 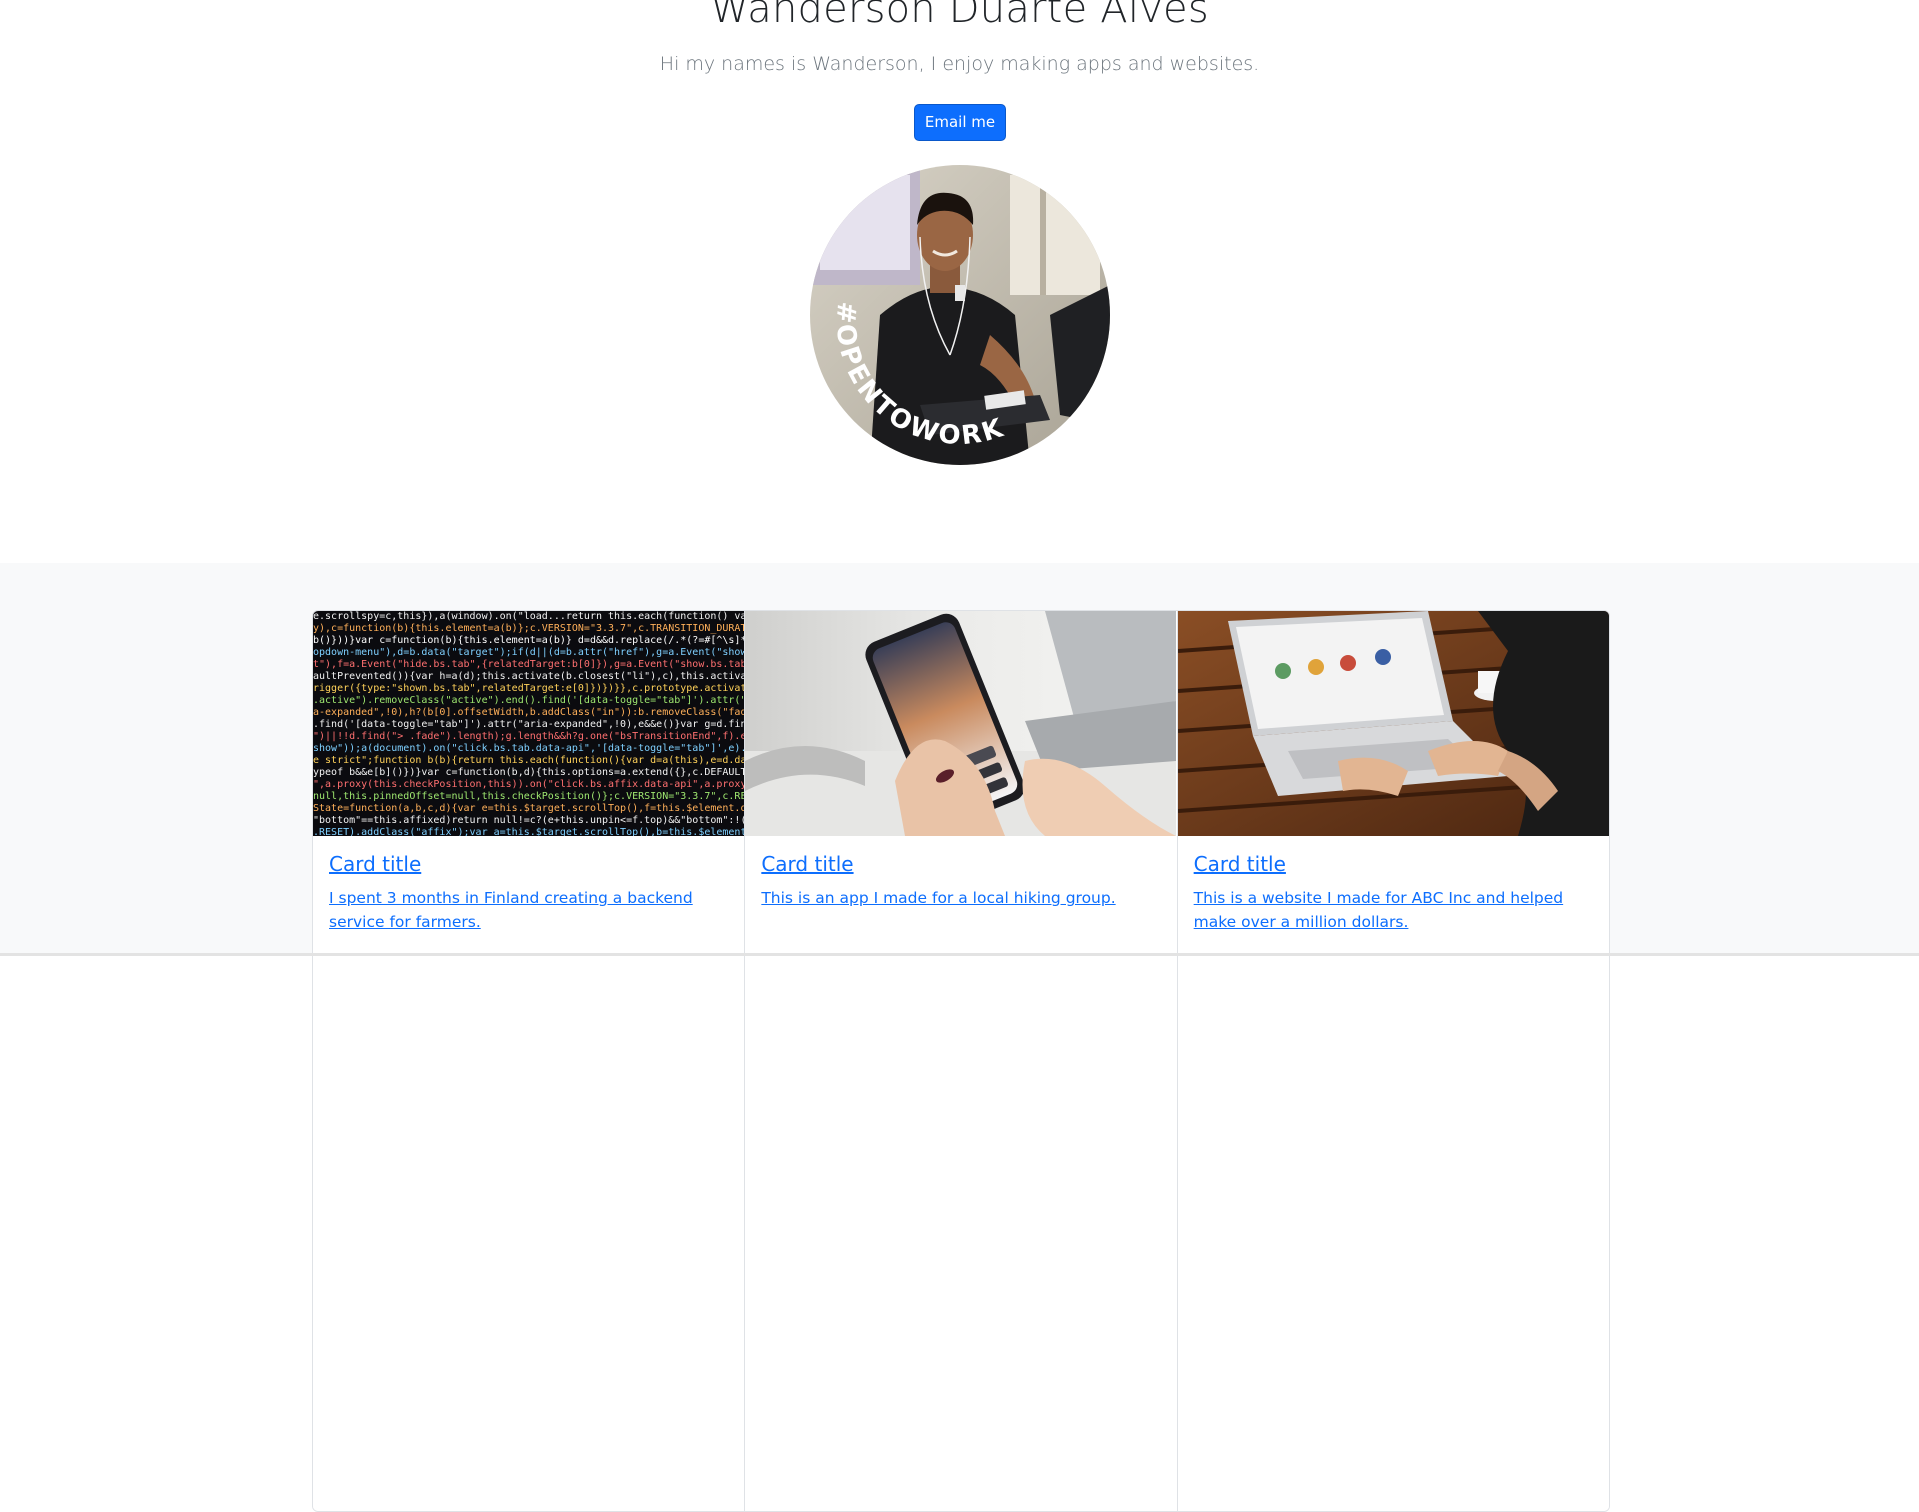 What do you see at coordinates (959, 16) in the screenshot?
I see `page-title: Wanderson Duarte Alves` at bounding box center [959, 16].